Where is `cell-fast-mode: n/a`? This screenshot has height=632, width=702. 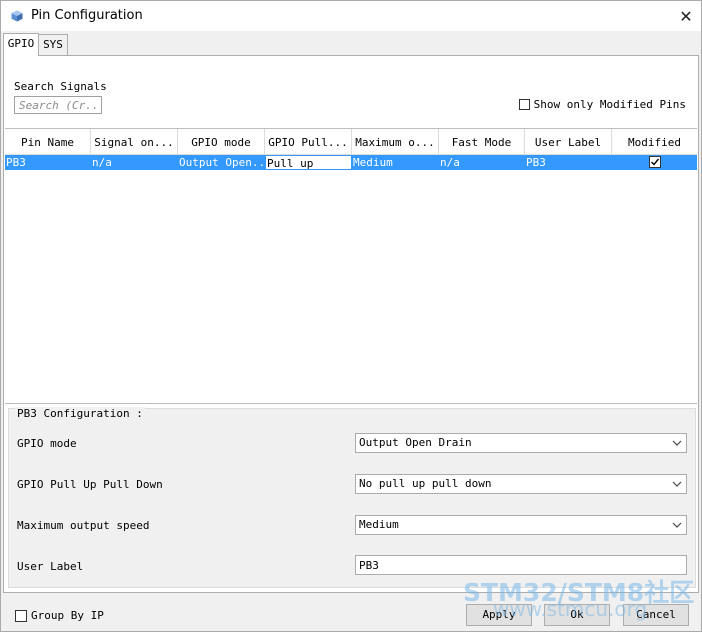
cell-fast-mode: n/a is located at coordinates (450, 162).